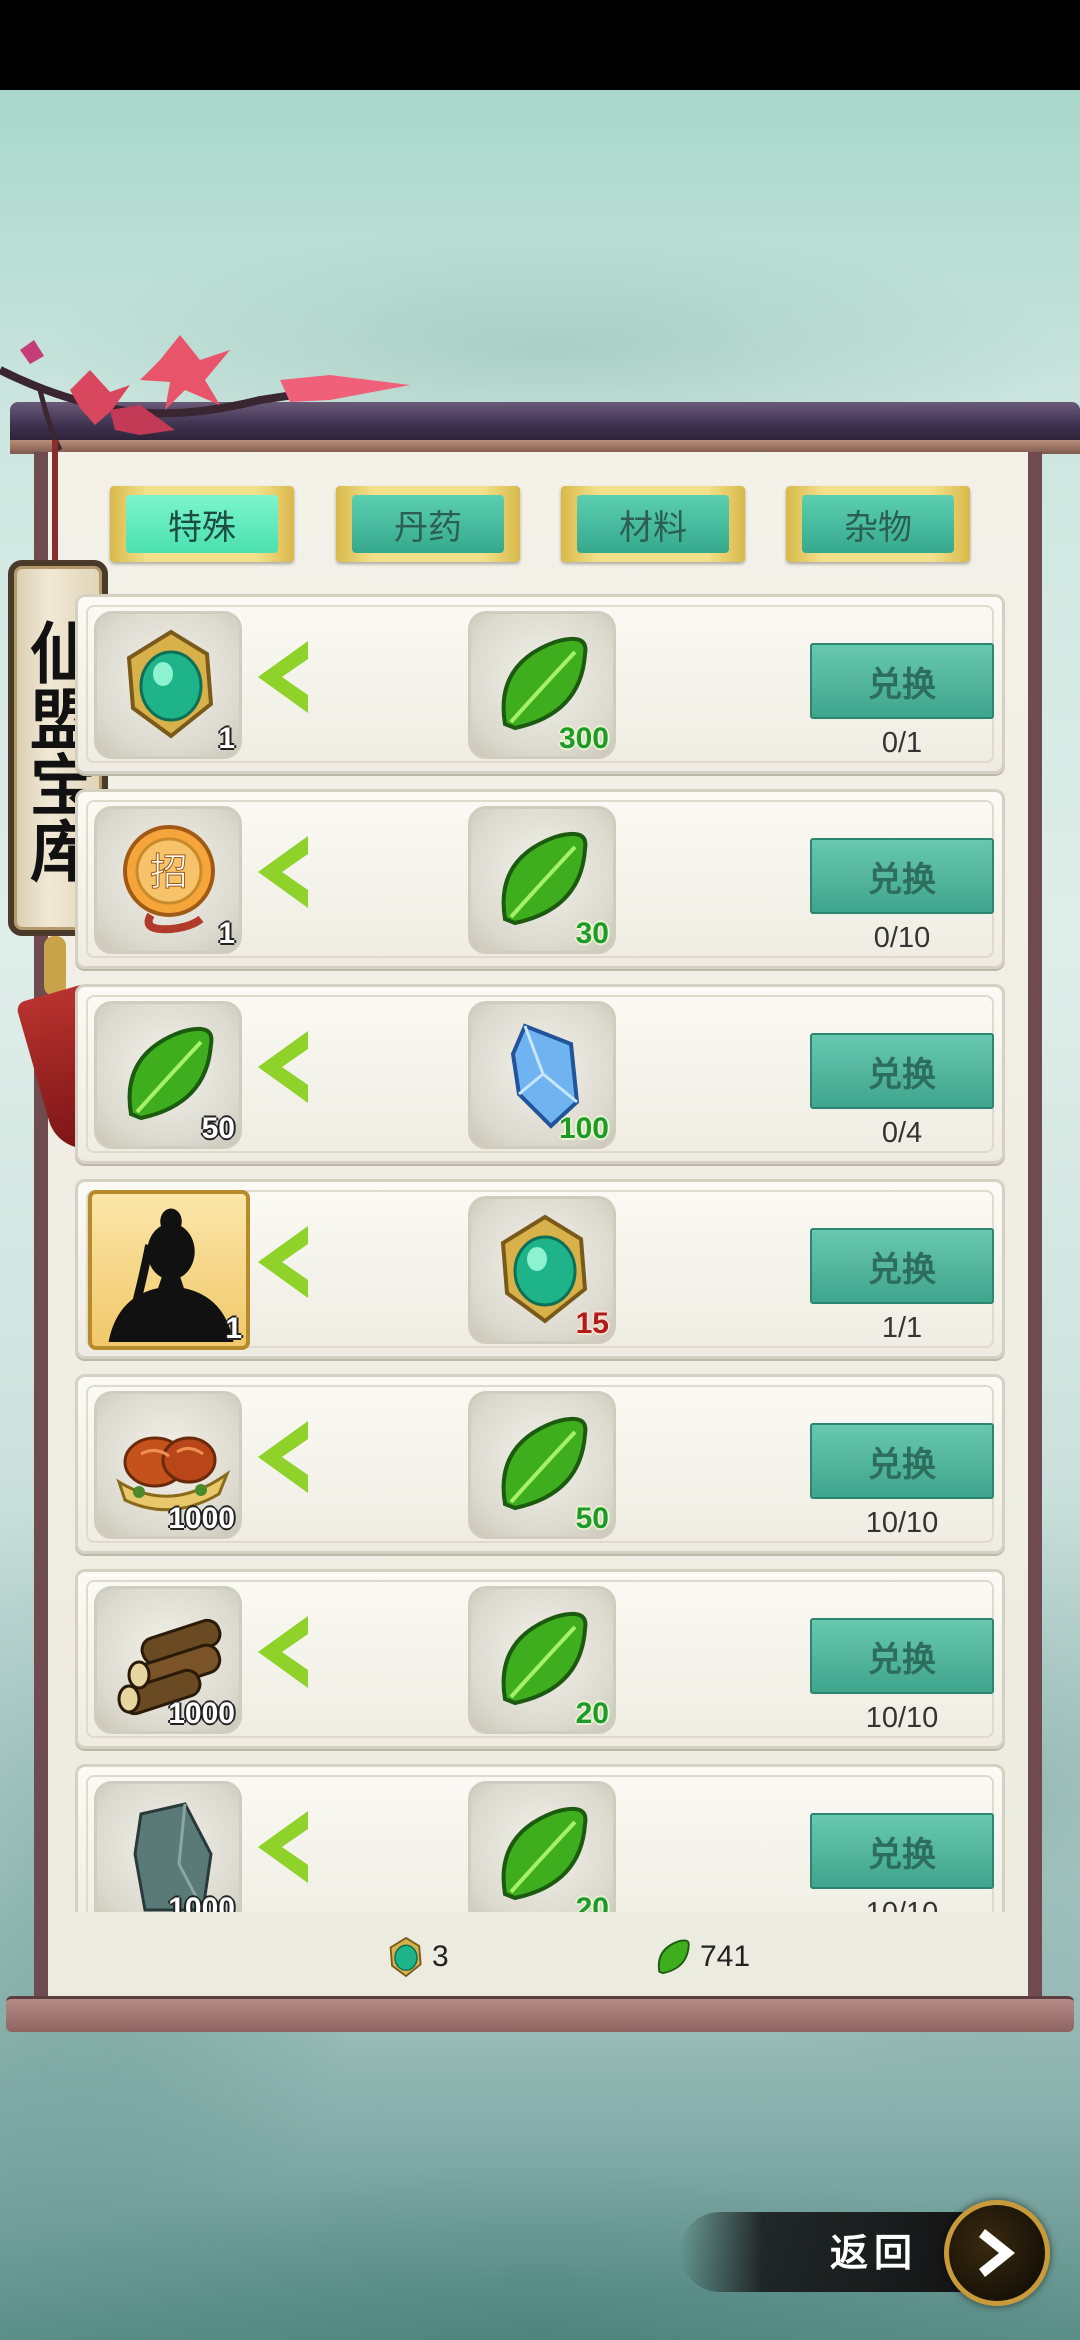 The image size is (1080, 2340). I want to click on currency-bar: 3 741, so click(540, 1954).